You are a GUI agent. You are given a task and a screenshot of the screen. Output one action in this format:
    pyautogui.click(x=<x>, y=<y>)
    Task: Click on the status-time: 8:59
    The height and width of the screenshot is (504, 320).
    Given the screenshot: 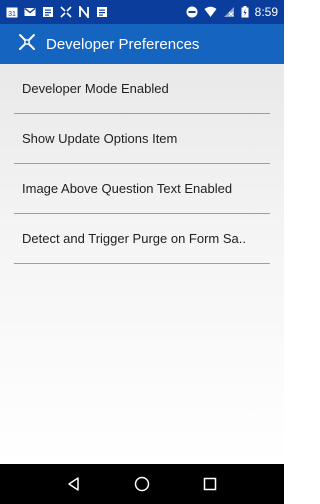 What is the action you would take?
    pyautogui.click(x=266, y=12)
    